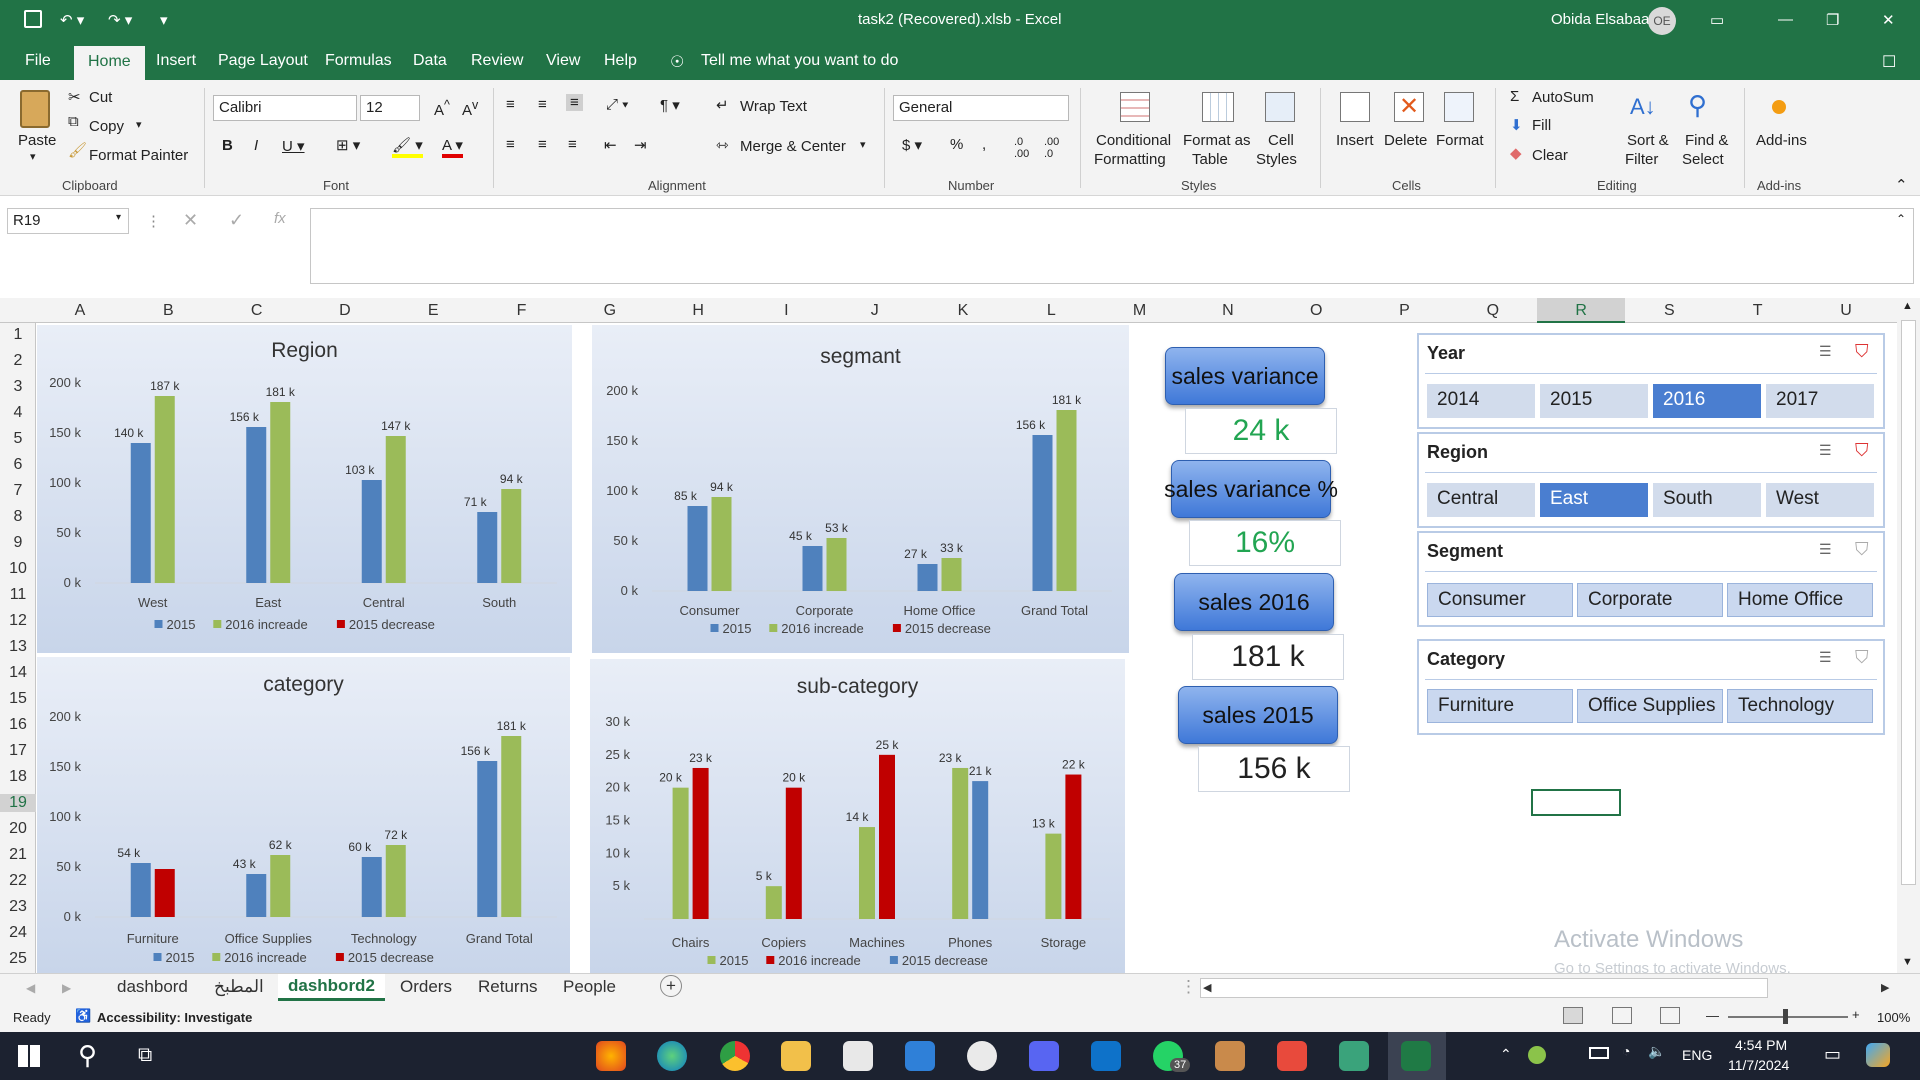 Image resolution: width=1920 pixels, height=1080 pixels. Describe the element at coordinates (331, 987) in the screenshot. I see `sheet-tab-dashbord2: dashbord2` at that location.